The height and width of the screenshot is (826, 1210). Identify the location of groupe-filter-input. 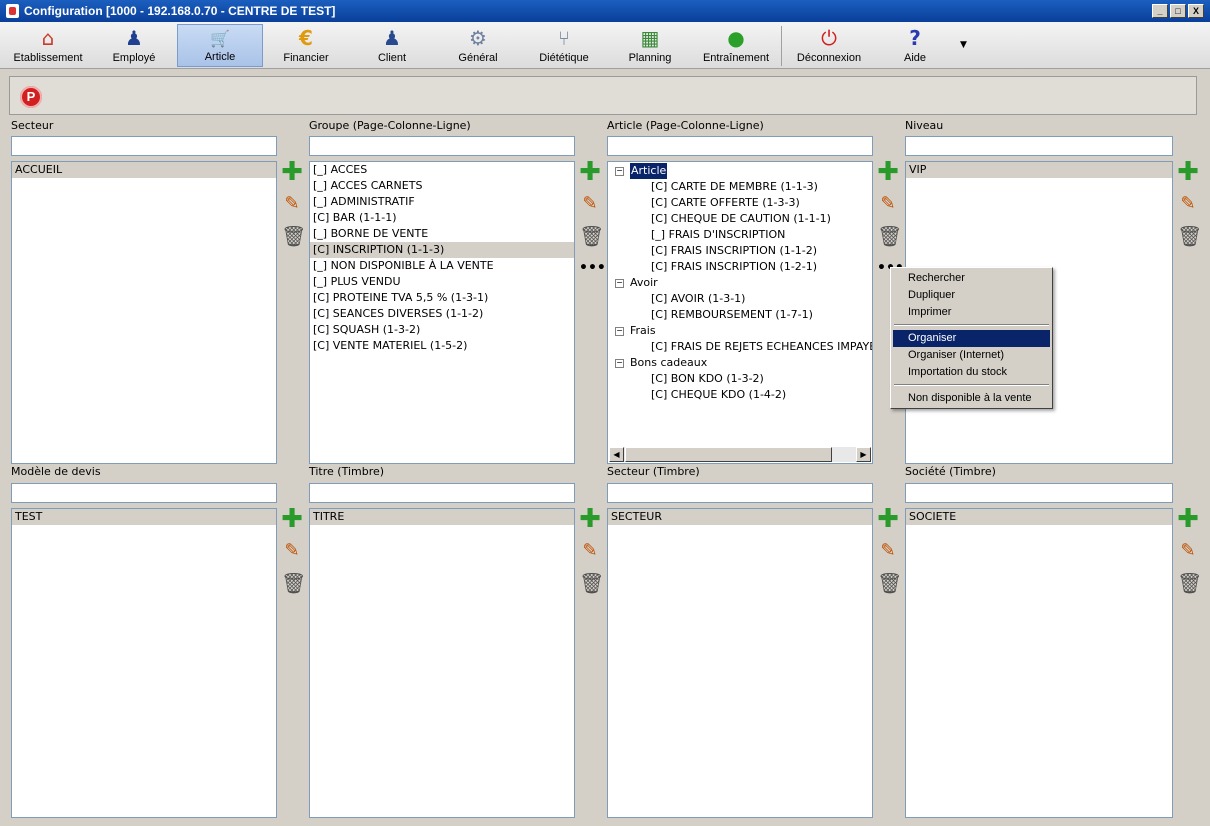
(442, 146).